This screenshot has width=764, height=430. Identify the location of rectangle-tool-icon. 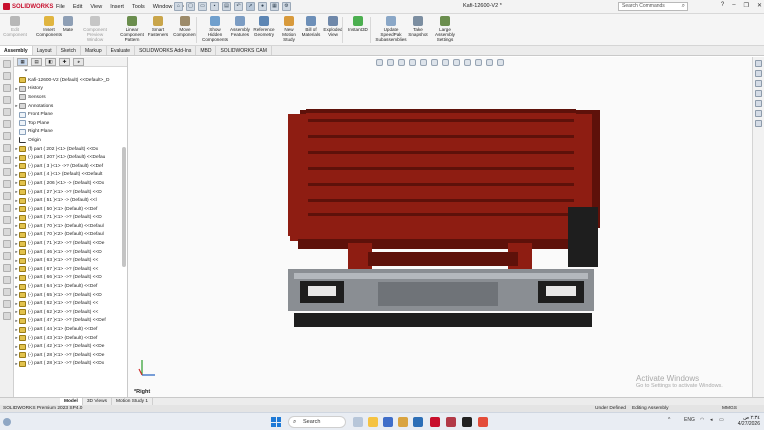
(6, 100).